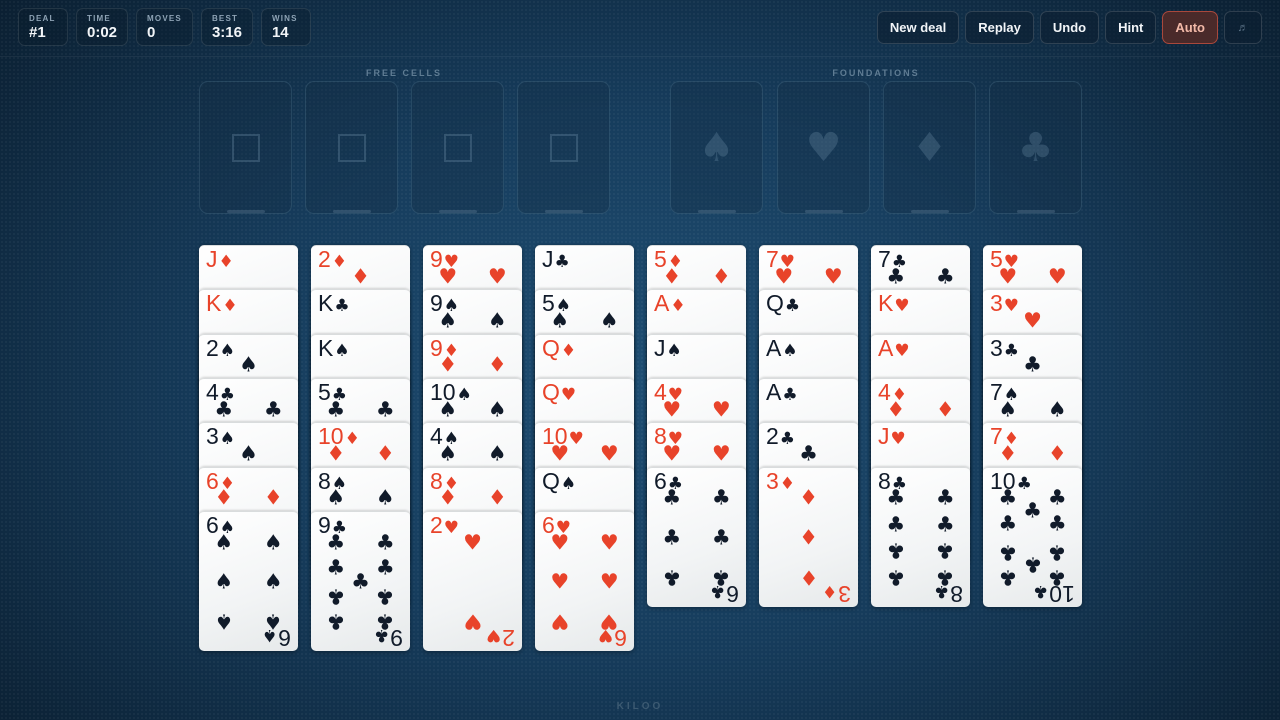 The width and height of the screenshot is (1280, 720). Describe the element at coordinates (472, 580) in the screenshot. I see `card-2-of-hearts: 2 ♥ ♥ ♥ 2 ♥` at that location.